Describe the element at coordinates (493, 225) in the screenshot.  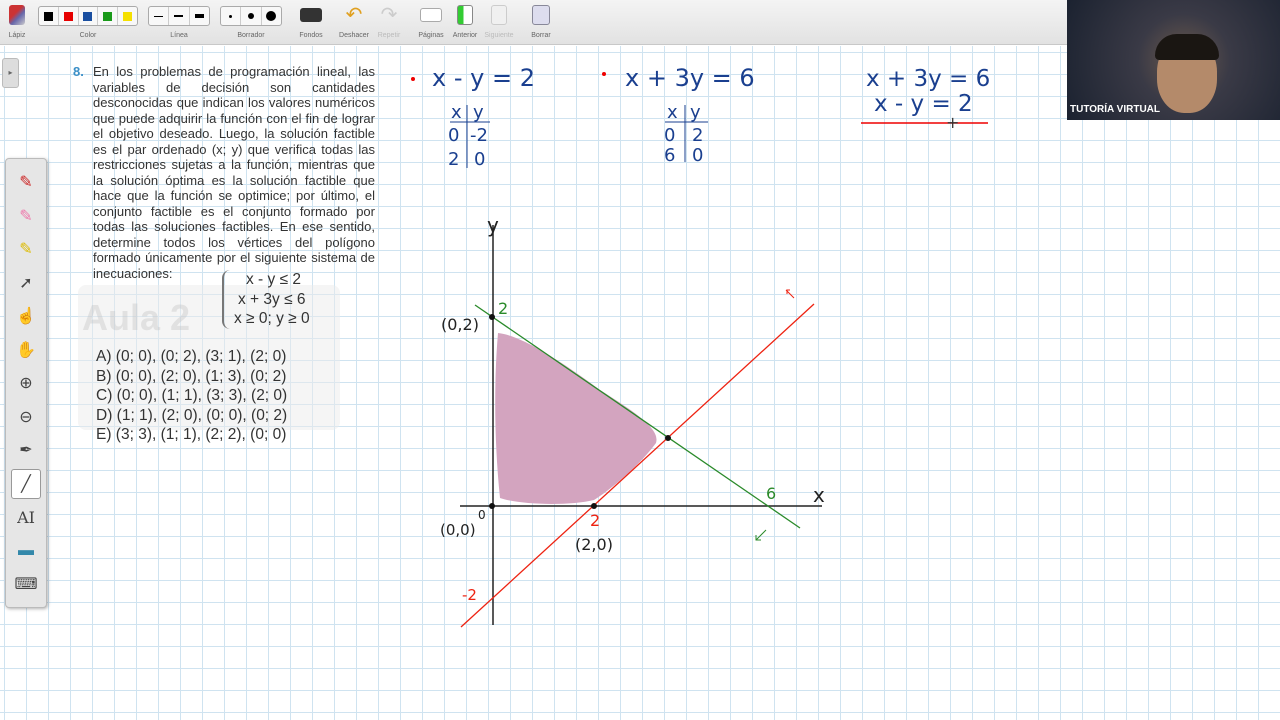
I see `y-axis-label: y` at that location.